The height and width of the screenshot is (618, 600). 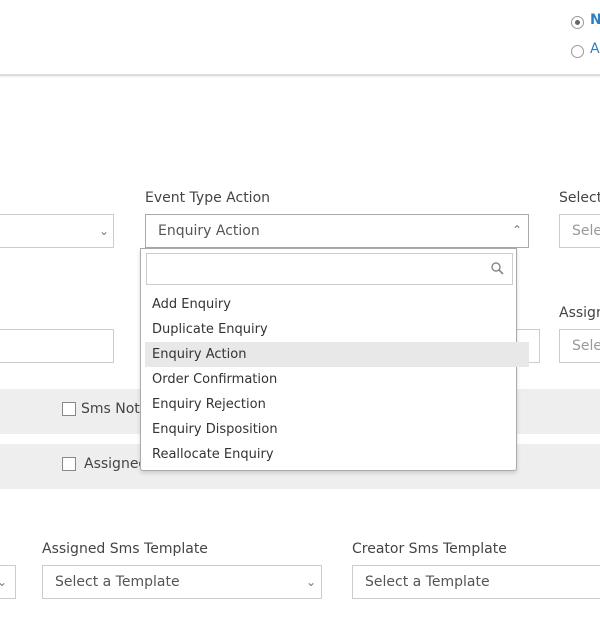 I want to click on assigned-checkbox, so click(x=69, y=464).